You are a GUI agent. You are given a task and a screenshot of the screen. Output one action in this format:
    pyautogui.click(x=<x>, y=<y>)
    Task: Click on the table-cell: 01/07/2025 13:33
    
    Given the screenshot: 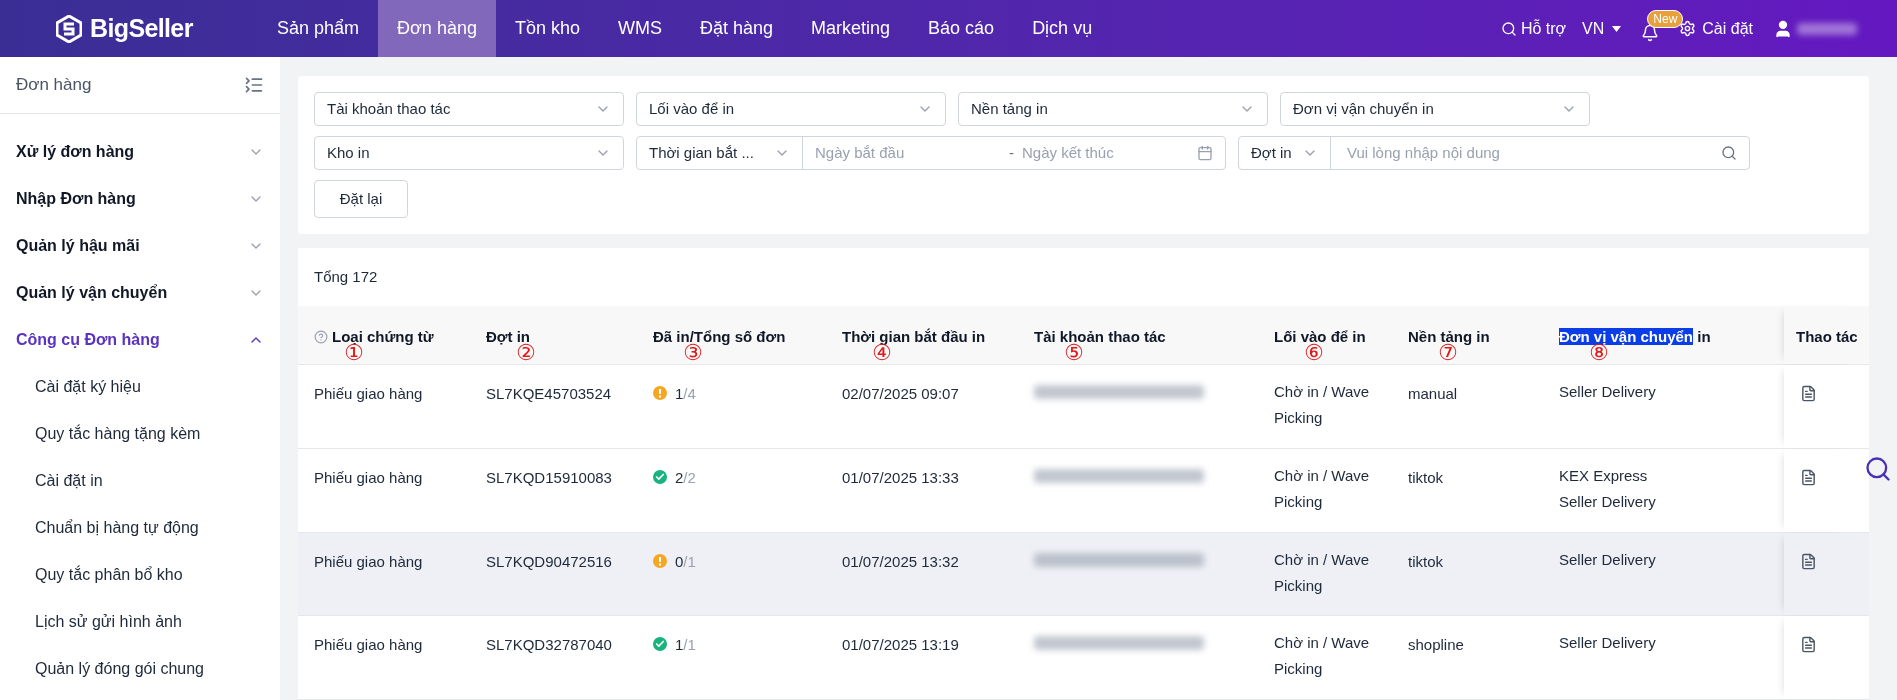 What is the action you would take?
    pyautogui.click(x=900, y=478)
    